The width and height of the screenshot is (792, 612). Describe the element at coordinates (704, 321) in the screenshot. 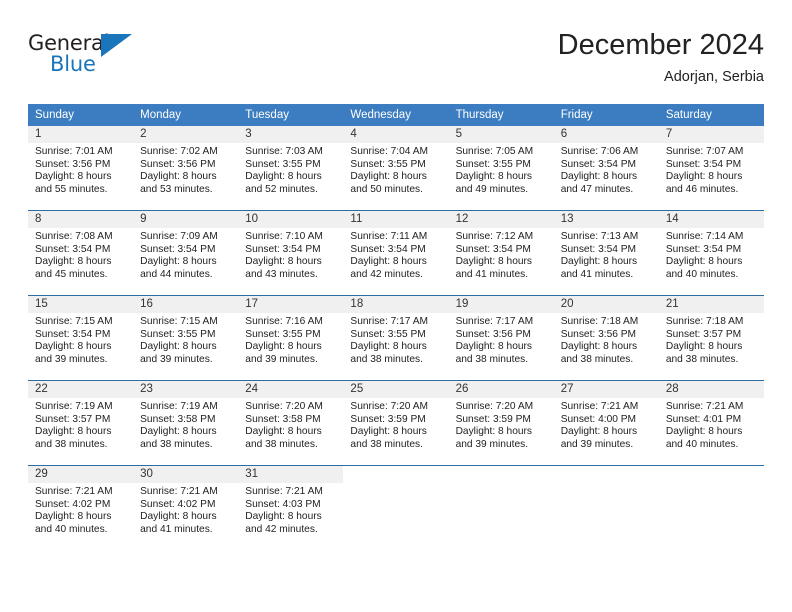

I see `sunrise-time: Sunrise: 7:18 AM` at that location.